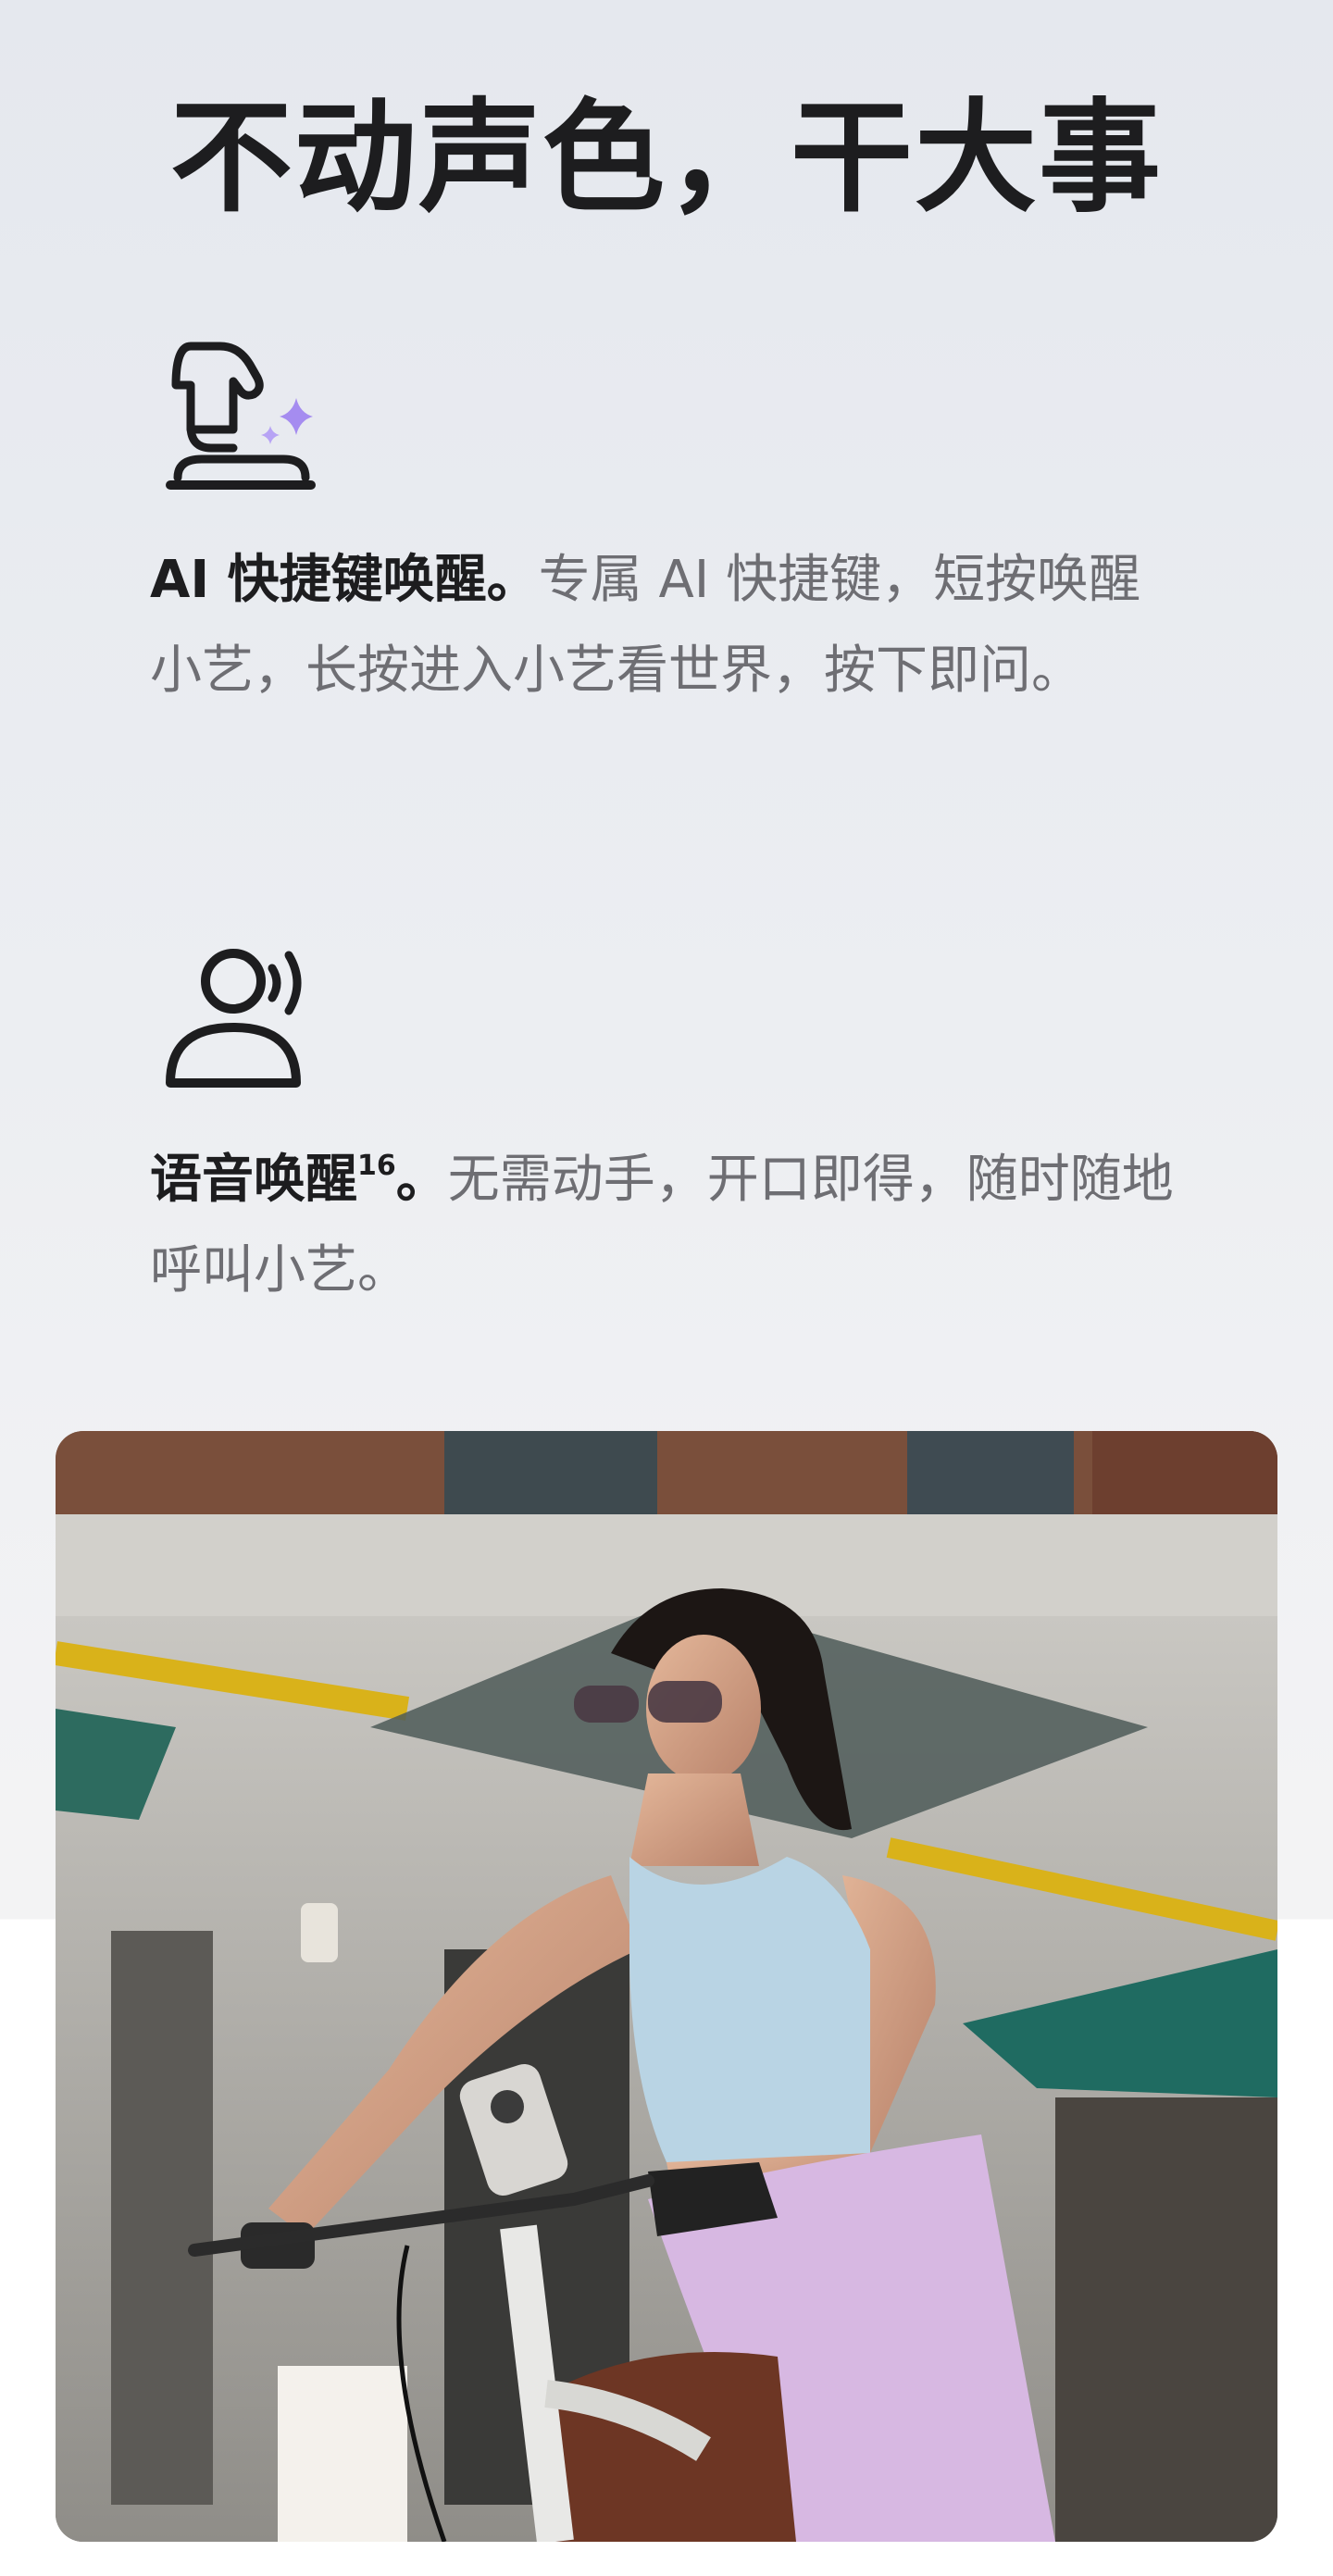 This screenshot has width=1333, height=2576. Describe the element at coordinates (344, 580) in the screenshot. I see `feature-ai-shortcut-lead: AI 快捷键唤醒。` at that location.